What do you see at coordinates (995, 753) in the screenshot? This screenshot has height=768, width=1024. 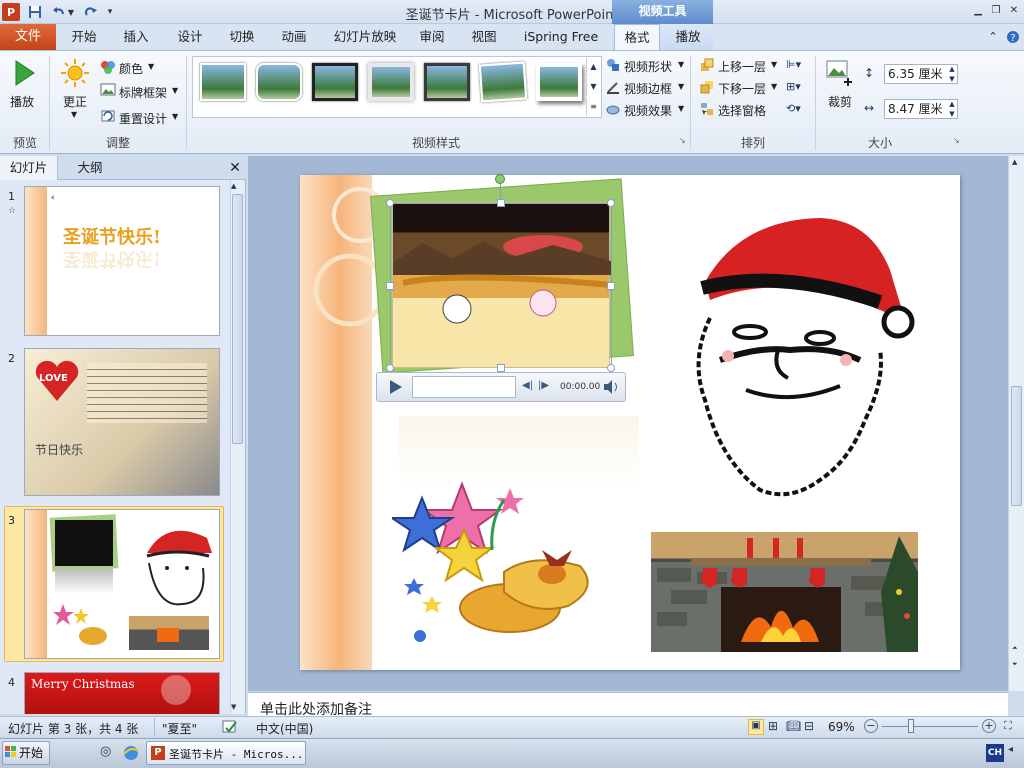 I see `input-method-indicator: CH` at bounding box center [995, 753].